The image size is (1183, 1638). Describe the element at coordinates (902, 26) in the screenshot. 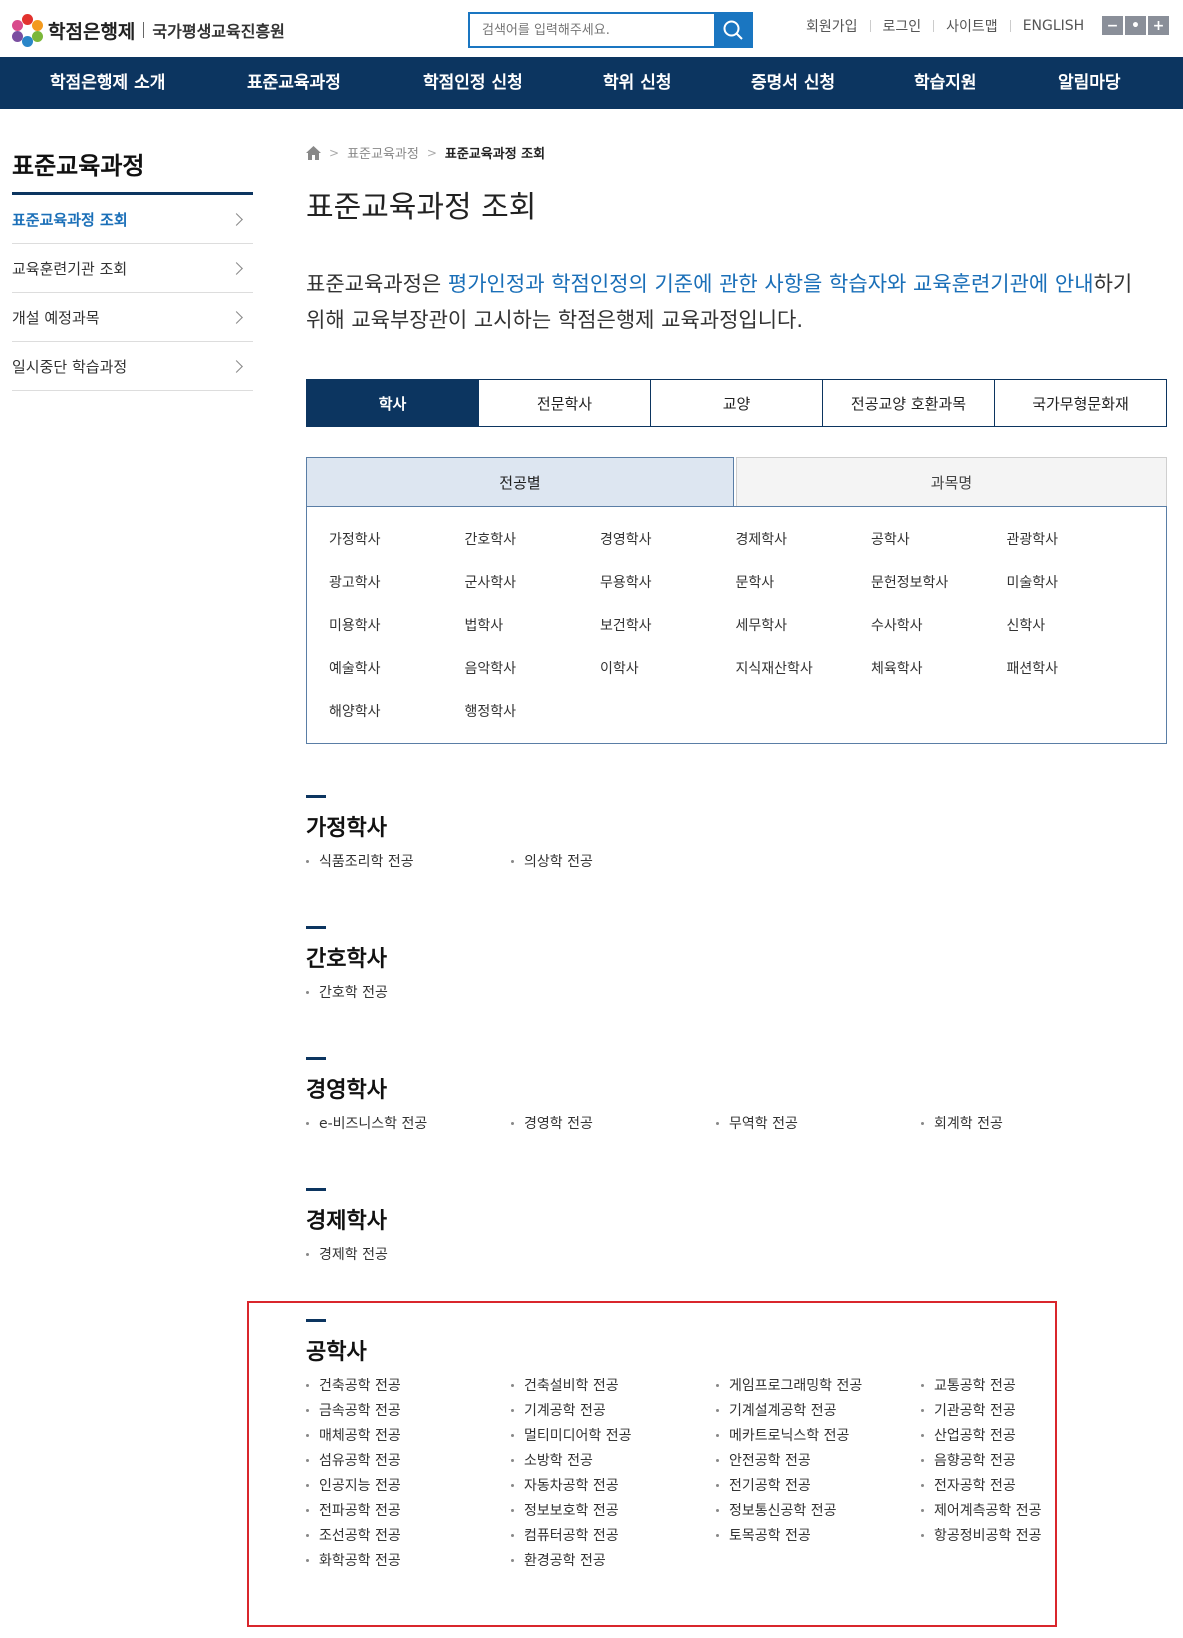

I see `login-link: 로그인` at that location.